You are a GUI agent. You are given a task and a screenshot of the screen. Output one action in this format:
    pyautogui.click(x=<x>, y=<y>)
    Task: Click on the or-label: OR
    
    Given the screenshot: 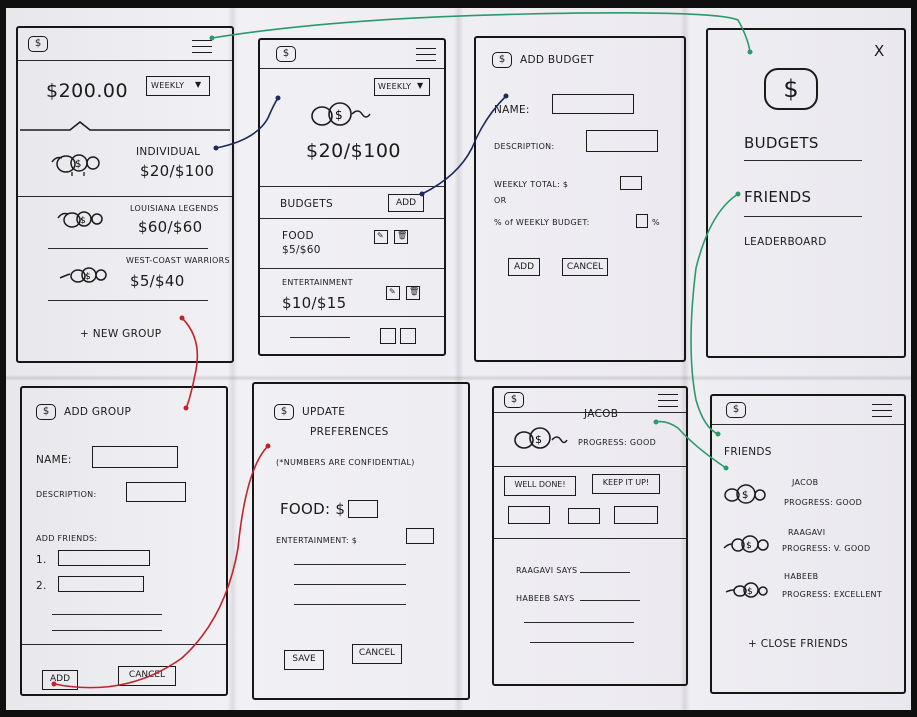 What is the action you would take?
    pyautogui.click(x=500, y=200)
    